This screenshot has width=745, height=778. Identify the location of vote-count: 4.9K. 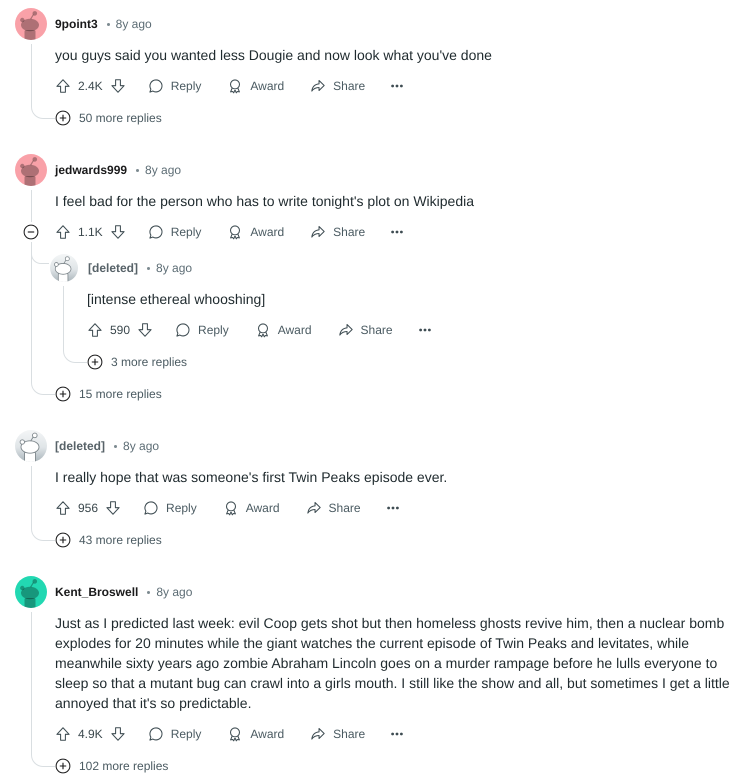
(90, 734).